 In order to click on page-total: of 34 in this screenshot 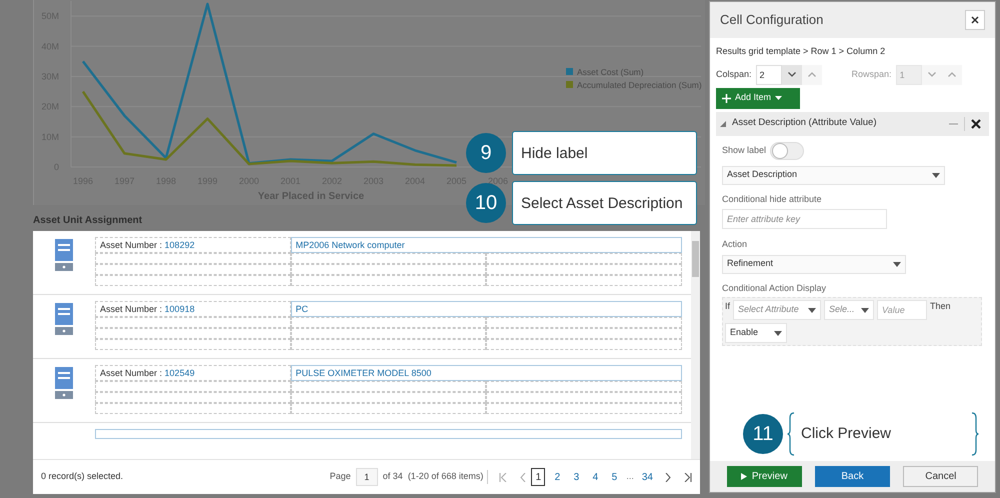, I will do `click(392, 477)`.